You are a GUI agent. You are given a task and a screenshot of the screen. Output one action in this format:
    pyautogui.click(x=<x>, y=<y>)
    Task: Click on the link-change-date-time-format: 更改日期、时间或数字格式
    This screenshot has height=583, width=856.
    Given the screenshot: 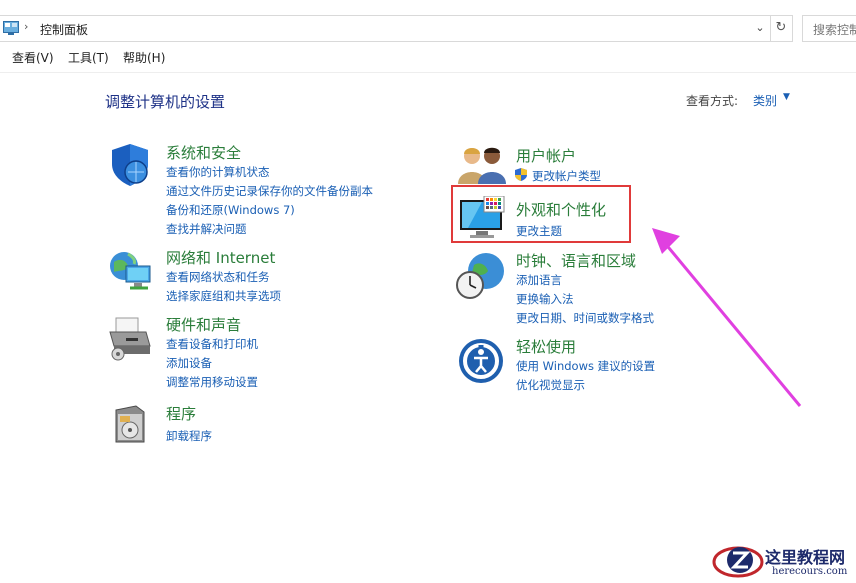 What is the action you would take?
    pyautogui.click(x=585, y=318)
    